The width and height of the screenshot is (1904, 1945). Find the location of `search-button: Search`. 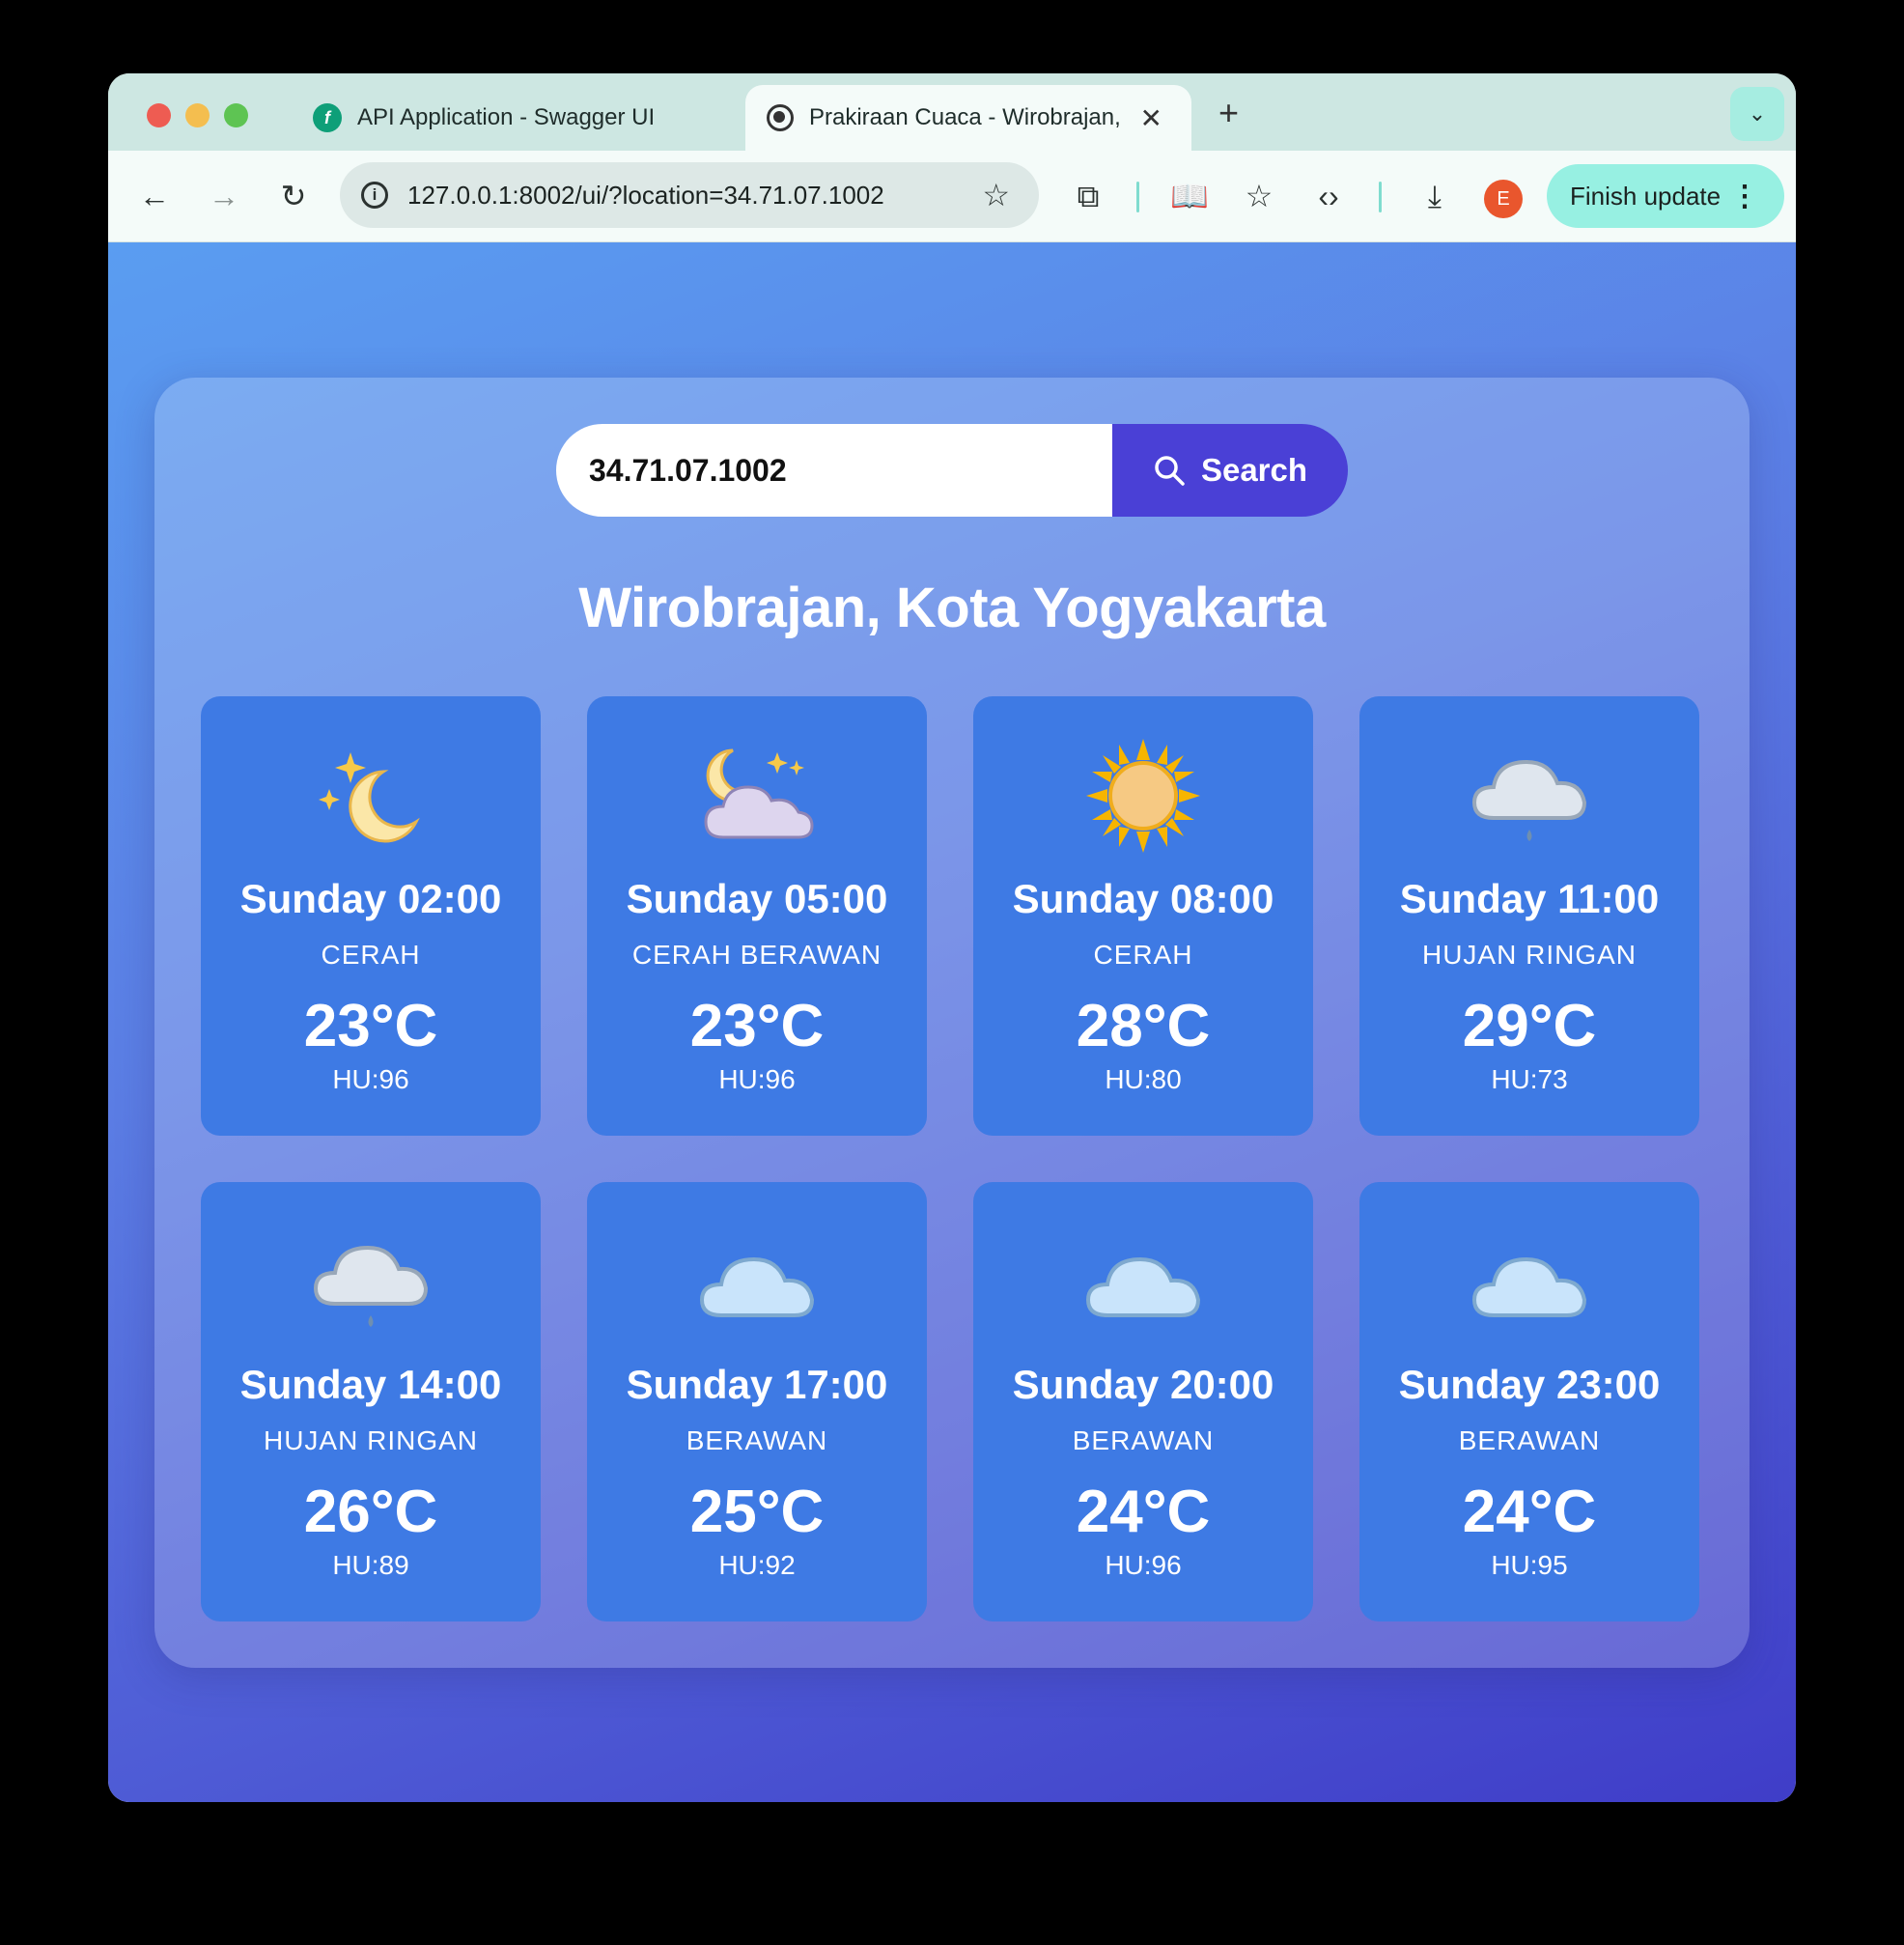

search-button: Search is located at coordinates (1230, 471).